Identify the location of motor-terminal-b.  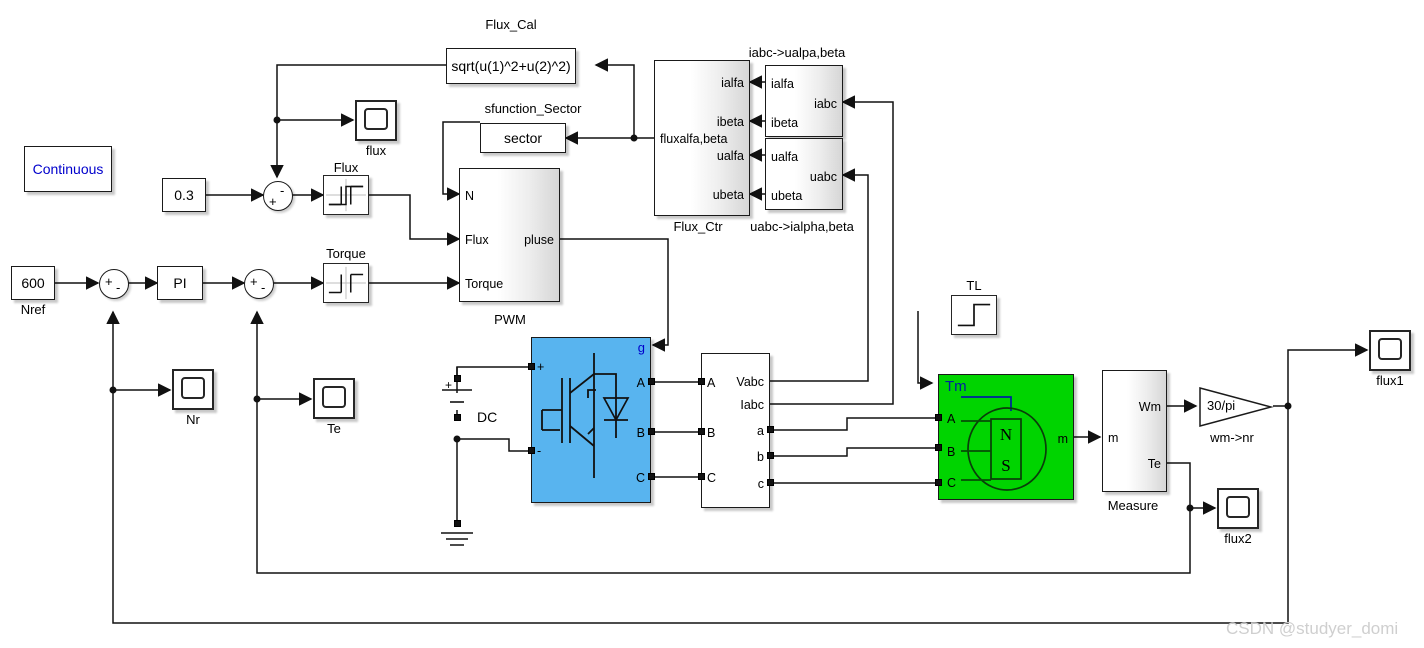
(938, 447).